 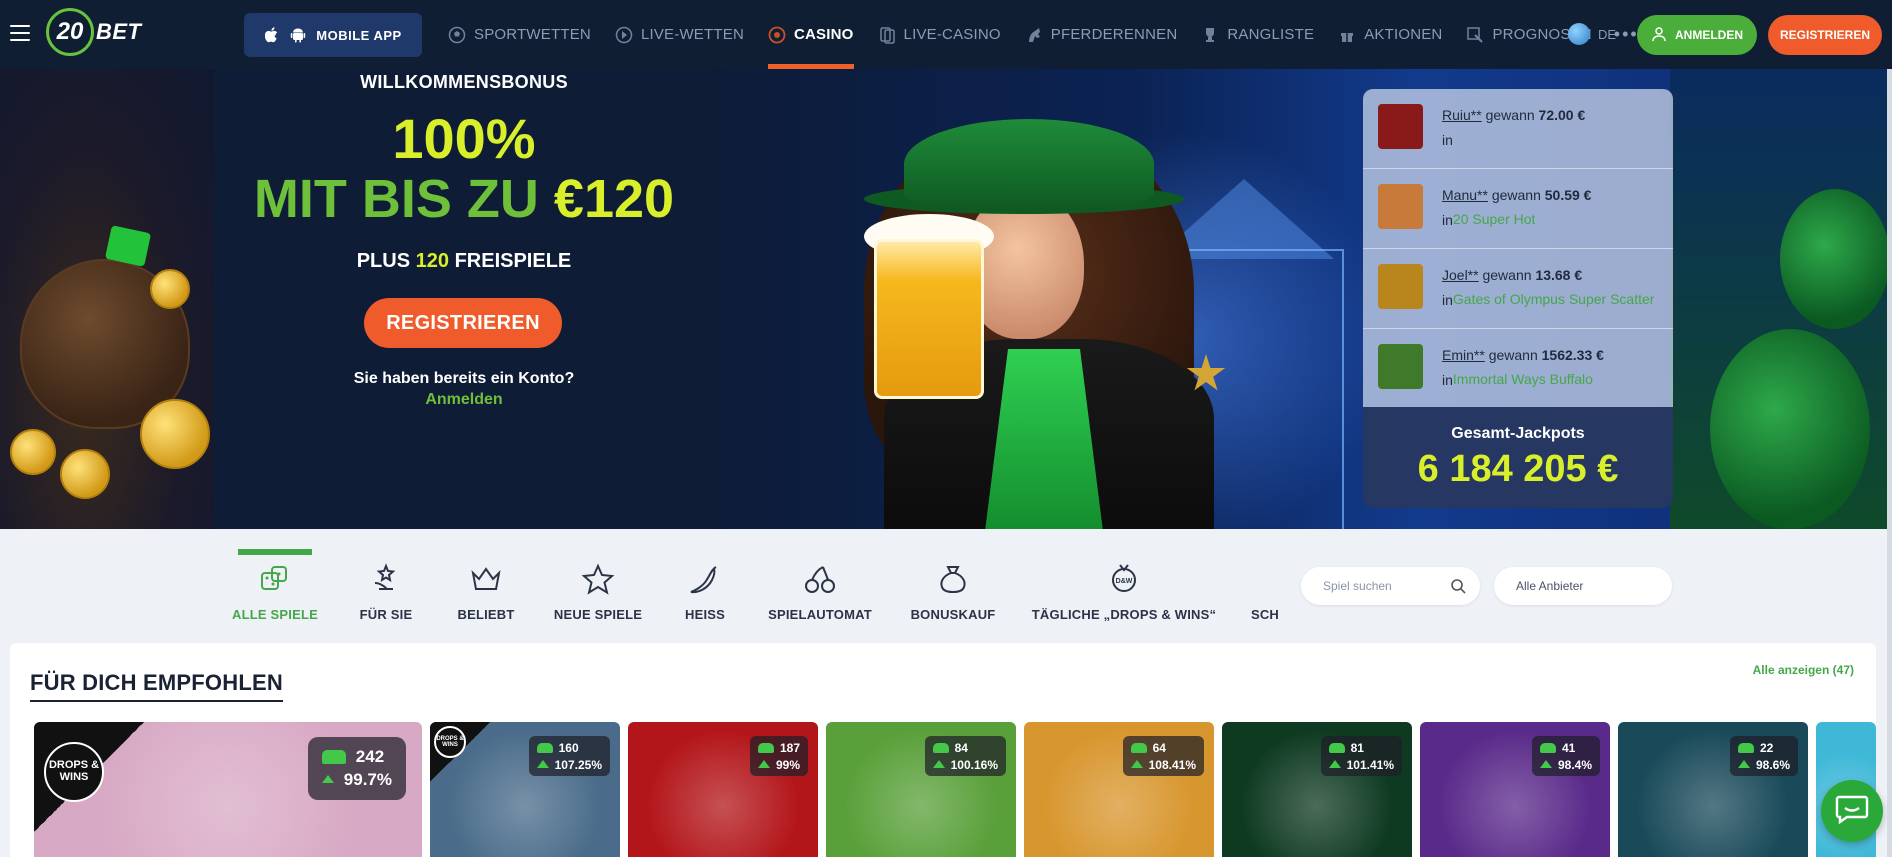 I want to click on svg-text: D&W, so click(x=1124, y=581).